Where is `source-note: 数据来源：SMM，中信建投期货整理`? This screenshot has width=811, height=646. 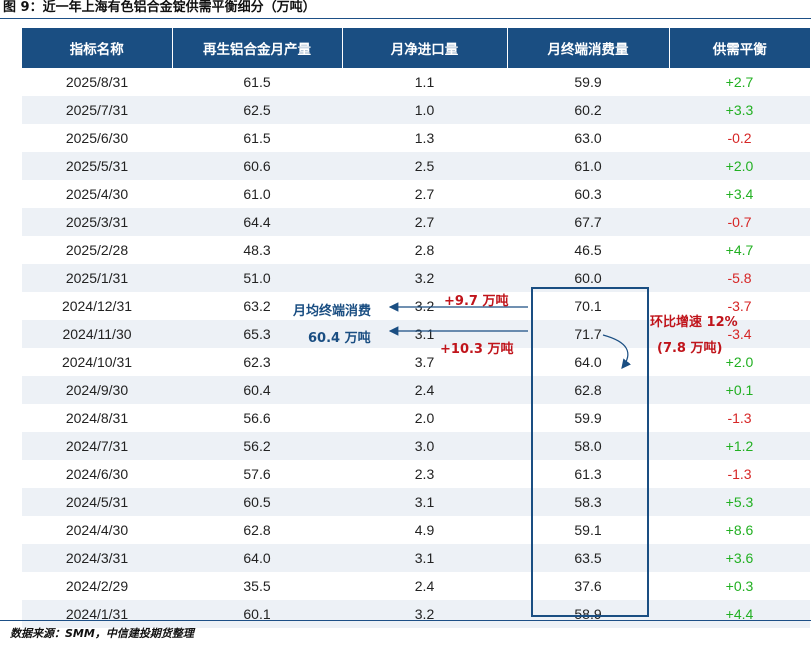 source-note: 数据来源：SMM，中信建投期货整理 is located at coordinates (102, 633).